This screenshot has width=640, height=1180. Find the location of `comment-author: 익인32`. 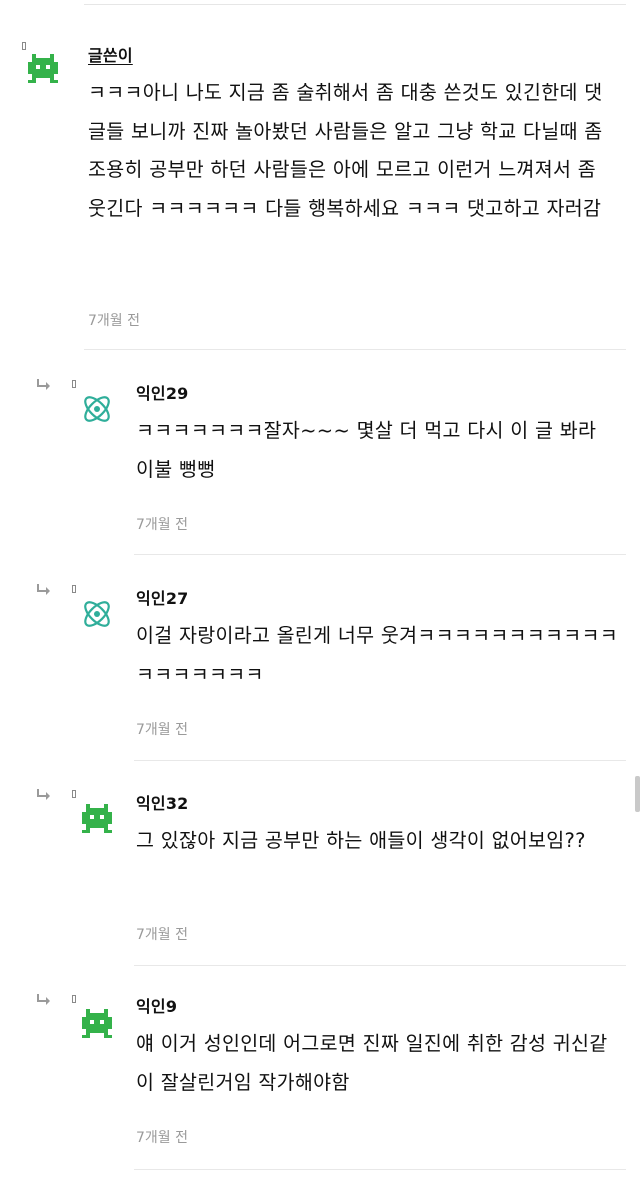

comment-author: 익인32 is located at coordinates (162, 802).